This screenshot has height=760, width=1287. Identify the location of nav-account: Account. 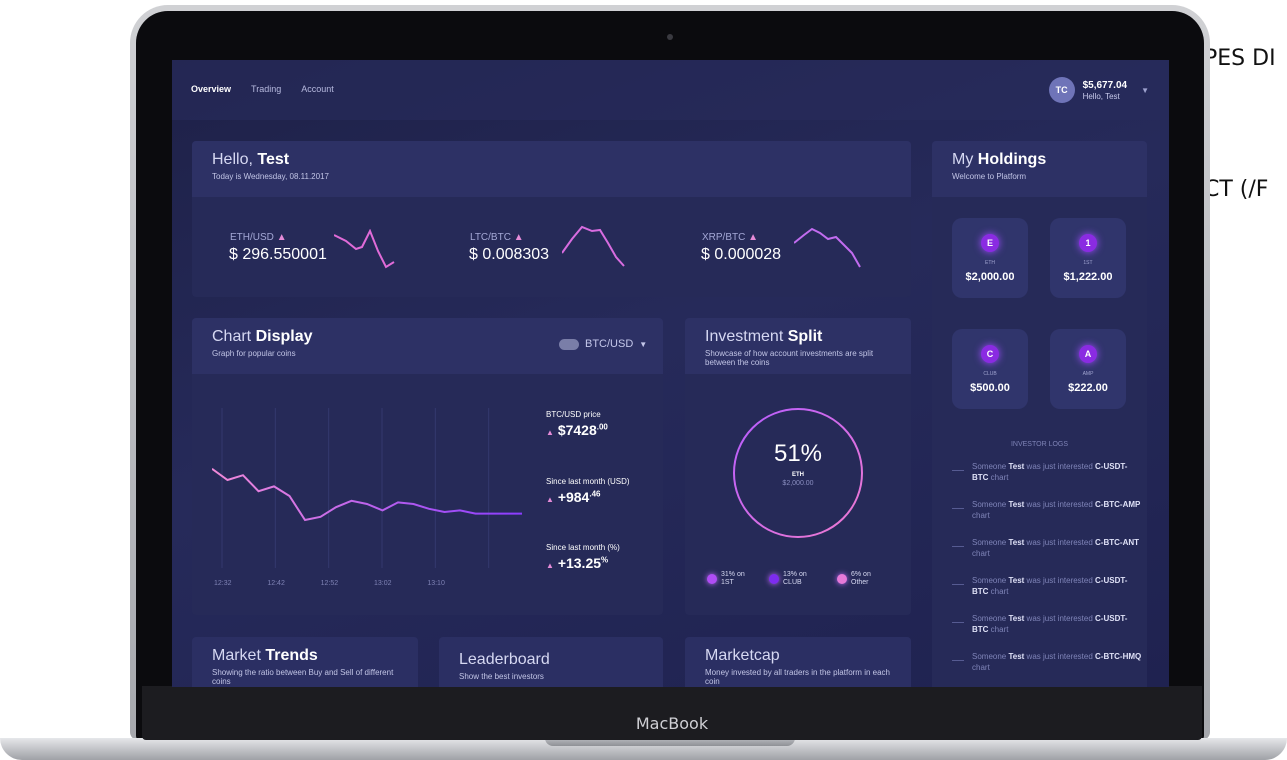
(317, 89).